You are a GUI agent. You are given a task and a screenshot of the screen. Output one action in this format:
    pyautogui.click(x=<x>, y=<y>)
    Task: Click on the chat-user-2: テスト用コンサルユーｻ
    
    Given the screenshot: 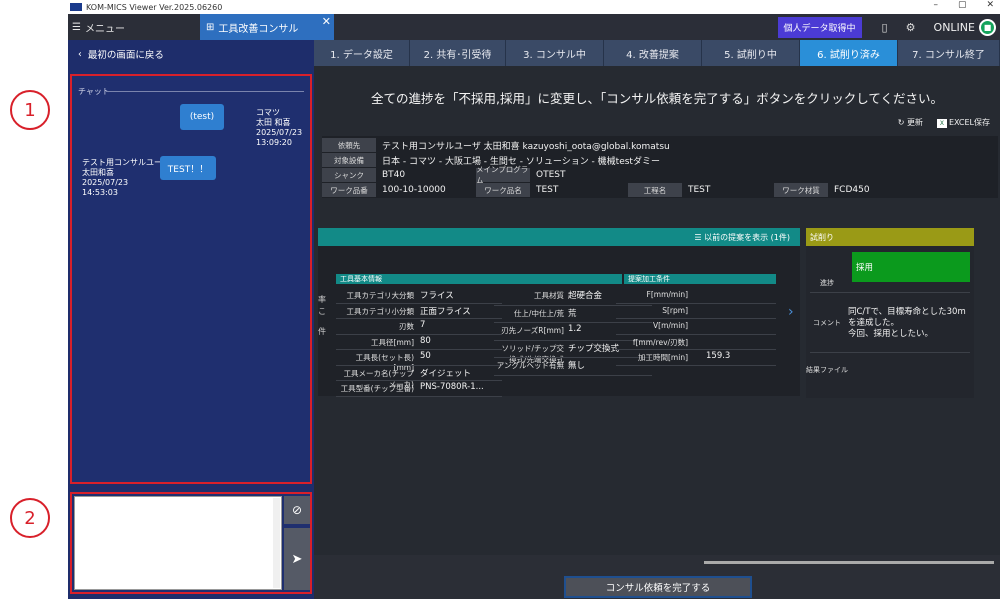 What is the action you would take?
    pyautogui.click(x=124, y=162)
    